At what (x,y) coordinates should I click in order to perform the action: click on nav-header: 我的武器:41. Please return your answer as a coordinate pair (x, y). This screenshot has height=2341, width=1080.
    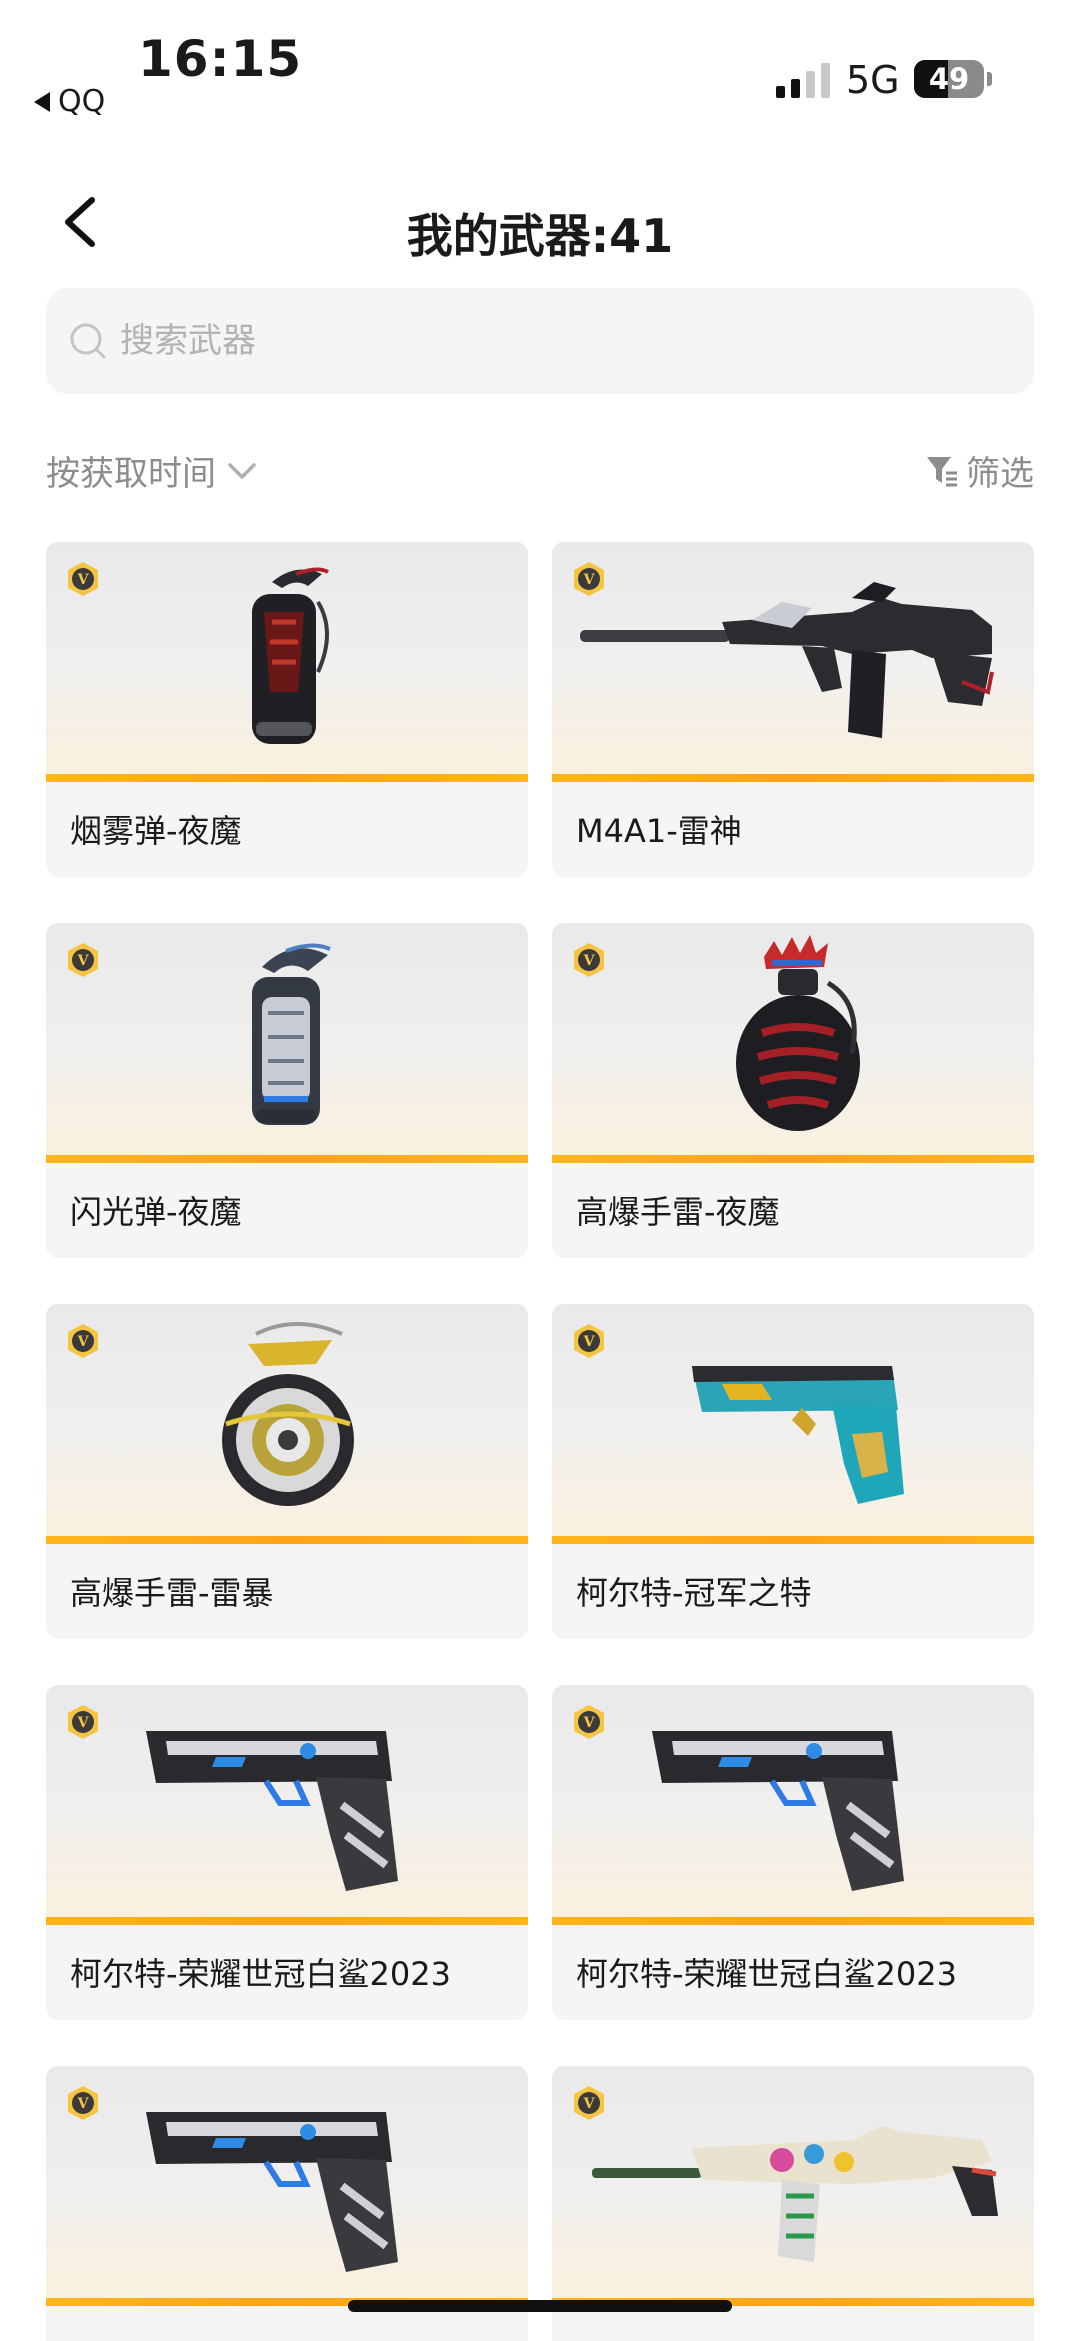
    Looking at the image, I should click on (540, 225).